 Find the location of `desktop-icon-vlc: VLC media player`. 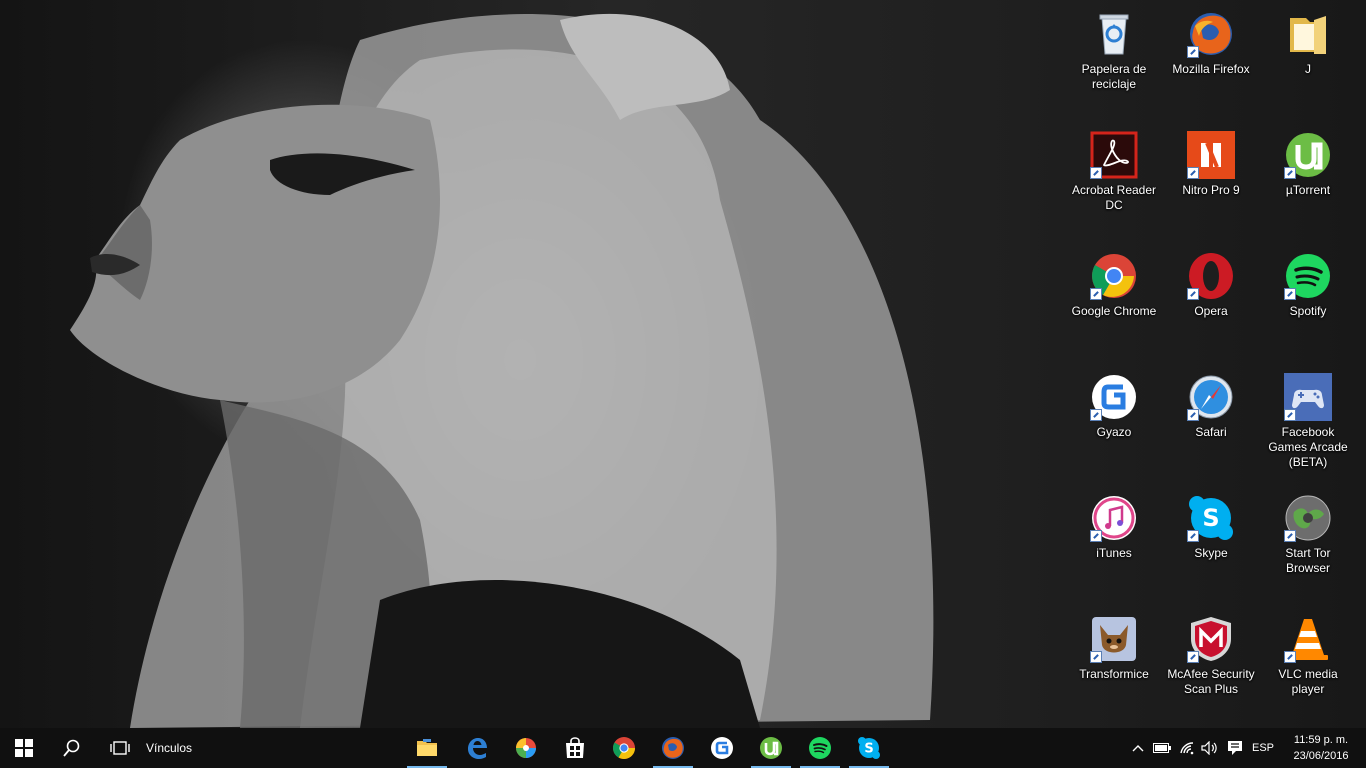

desktop-icon-vlc: VLC media player is located at coordinates (1308, 665).